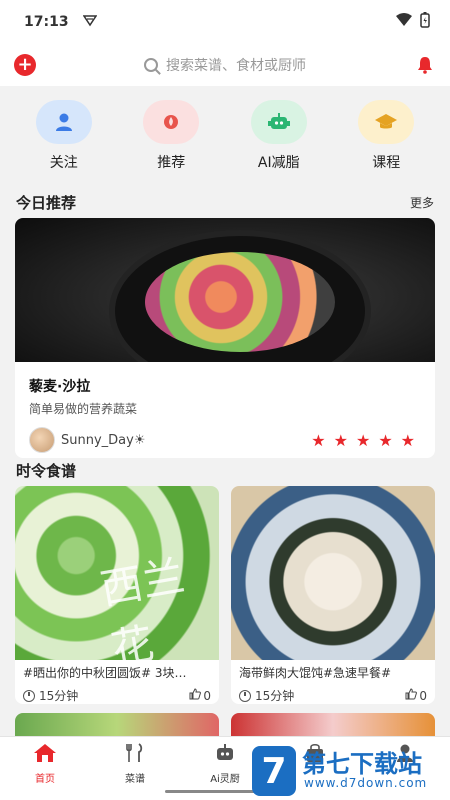  What do you see at coordinates (422, 202) in the screenshot?
I see `more-link: 更多` at bounding box center [422, 202].